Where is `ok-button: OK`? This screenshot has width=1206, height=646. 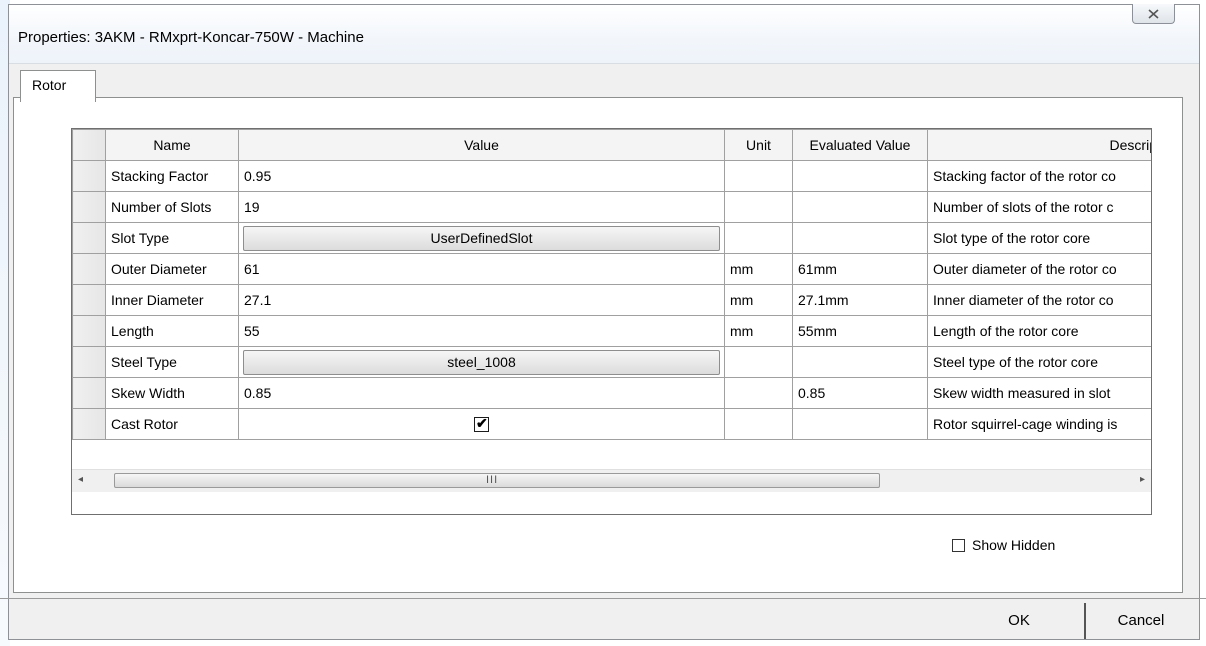
ok-button: OK is located at coordinates (1019, 621).